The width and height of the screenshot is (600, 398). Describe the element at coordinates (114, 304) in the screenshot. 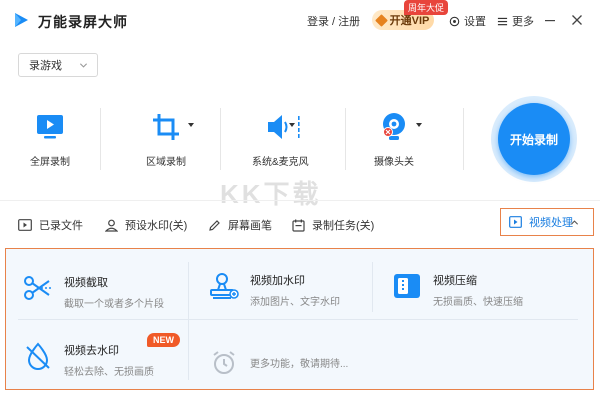

I see `video-clip-desc: 截取一个或者多个片段` at that location.